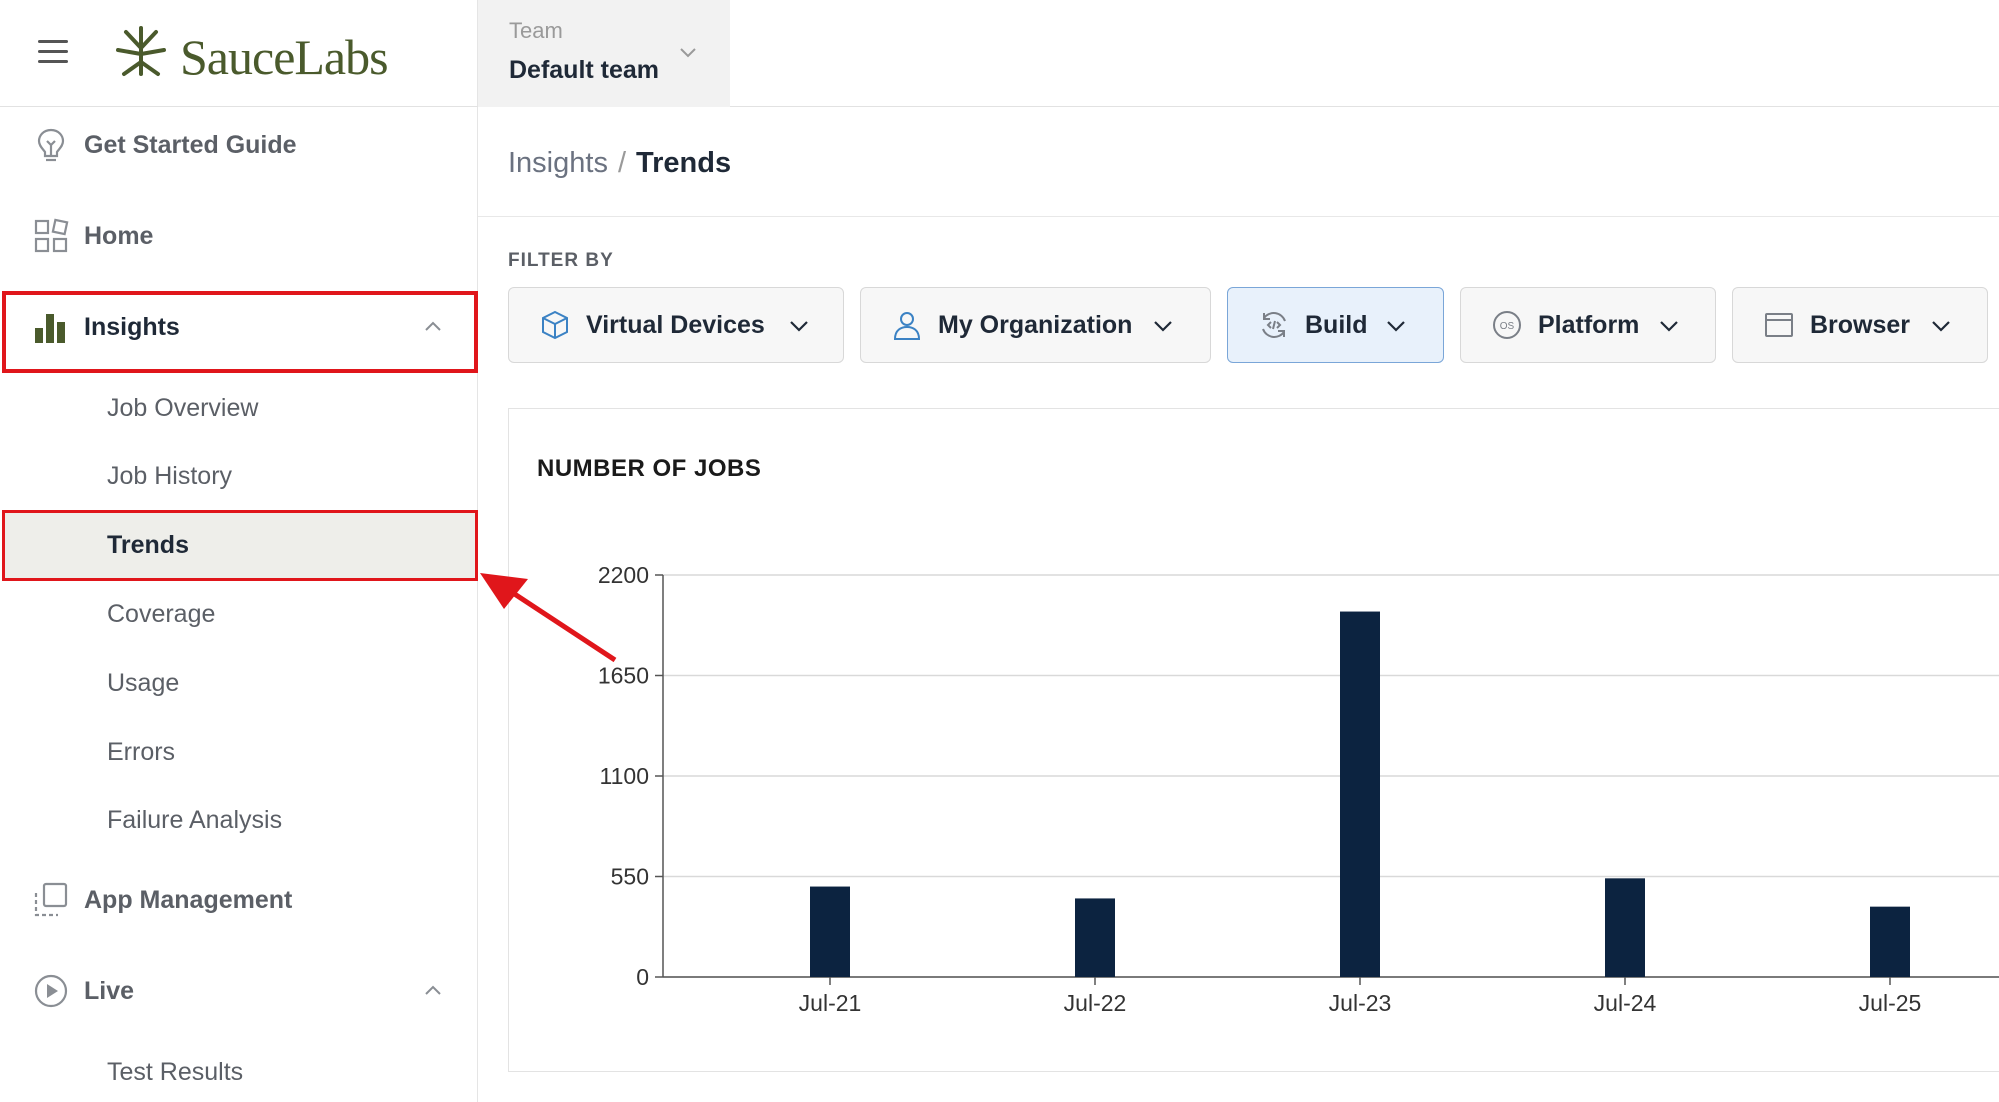 The width and height of the screenshot is (1999, 1102). Describe the element at coordinates (1238, 162) in the screenshot. I see `breadcrumb: Insights / Trends` at that location.